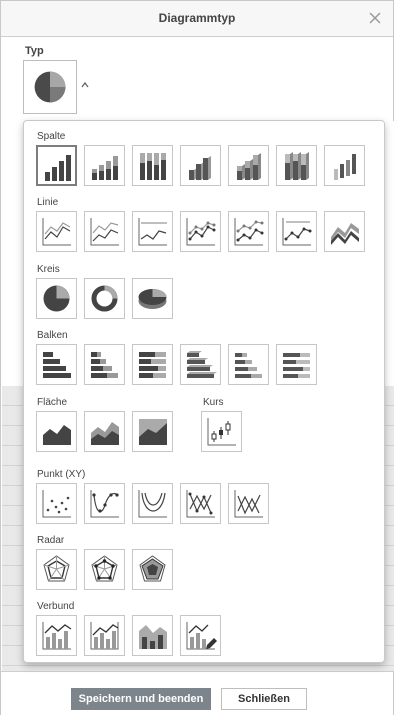 The height and width of the screenshot is (715, 394). I want to click on tile-col-stacked, so click(104, 165).